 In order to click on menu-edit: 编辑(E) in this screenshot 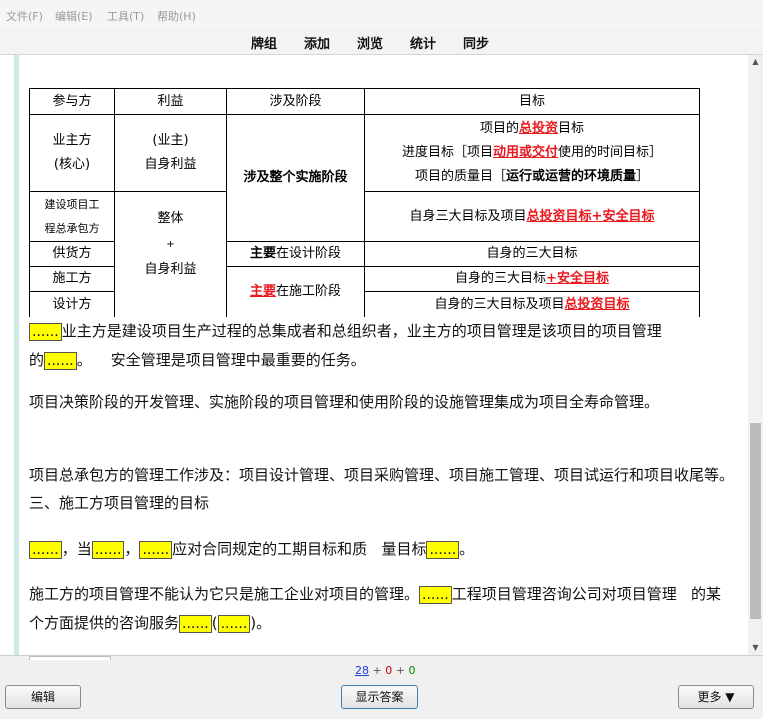, I will do `click(74, 16)`.